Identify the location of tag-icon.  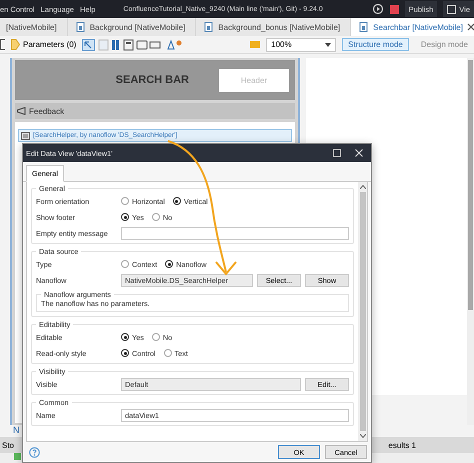
(15, 44).